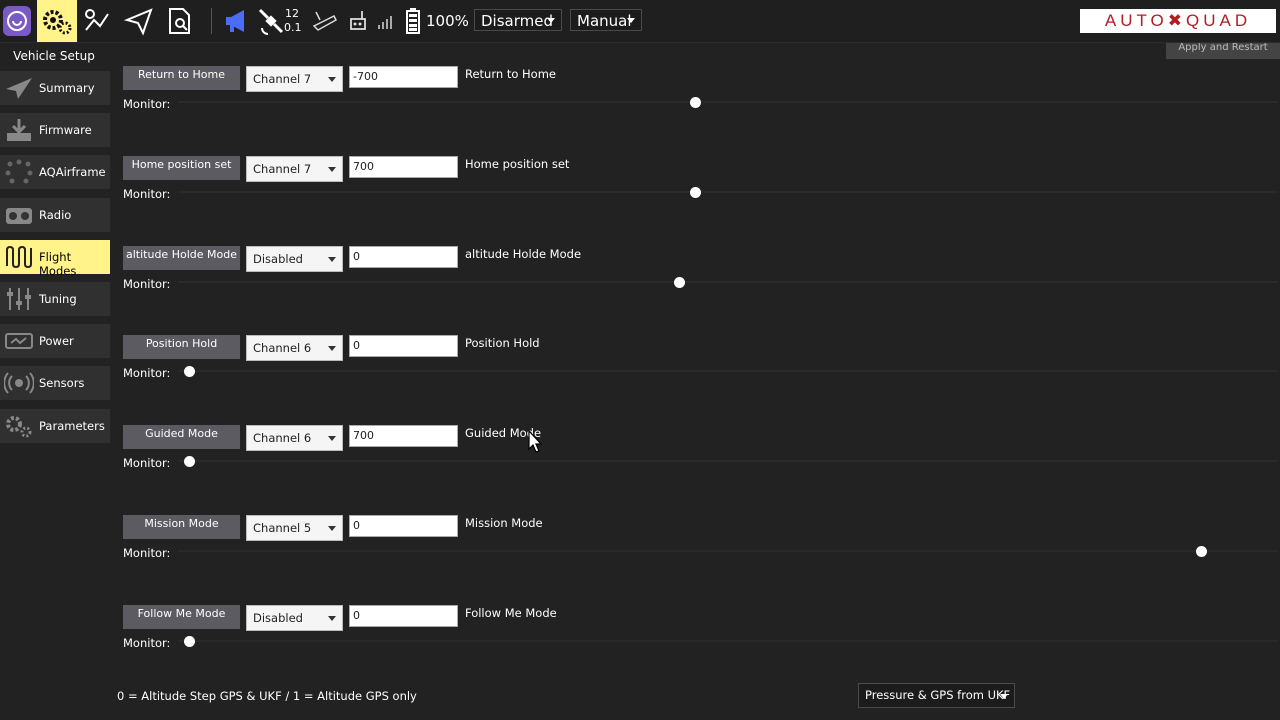 The width and height of the screenshot is (1280, 720). What do you see at coordinates (403, 346) in the screenshot?
I see `value-input-position-hold: 0` at bounding box center [403, 346].